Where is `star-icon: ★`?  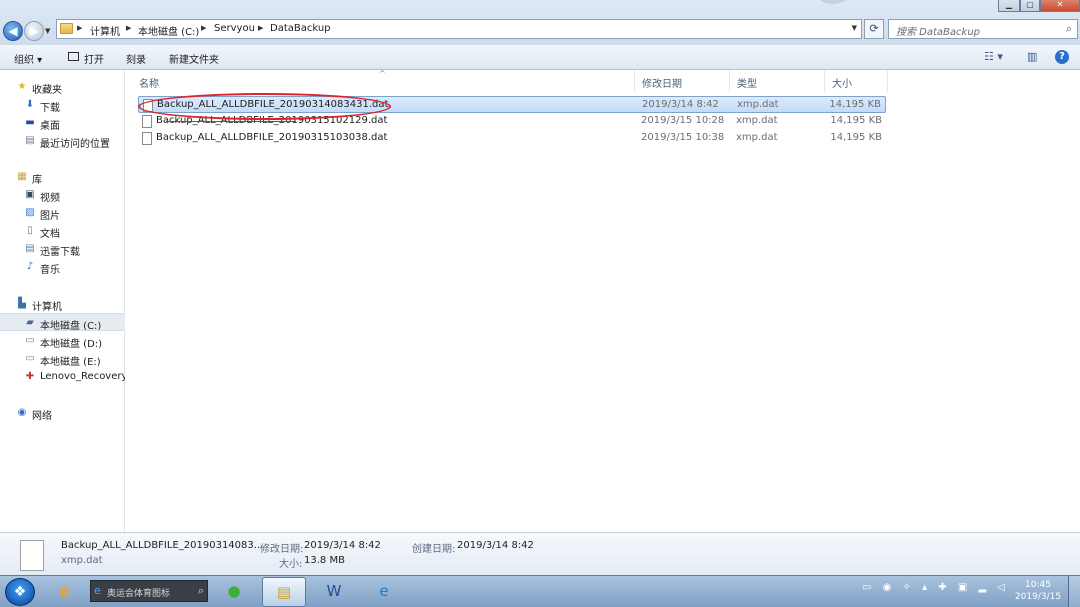 star-icon: ★ is located at coordinates (22, 86).